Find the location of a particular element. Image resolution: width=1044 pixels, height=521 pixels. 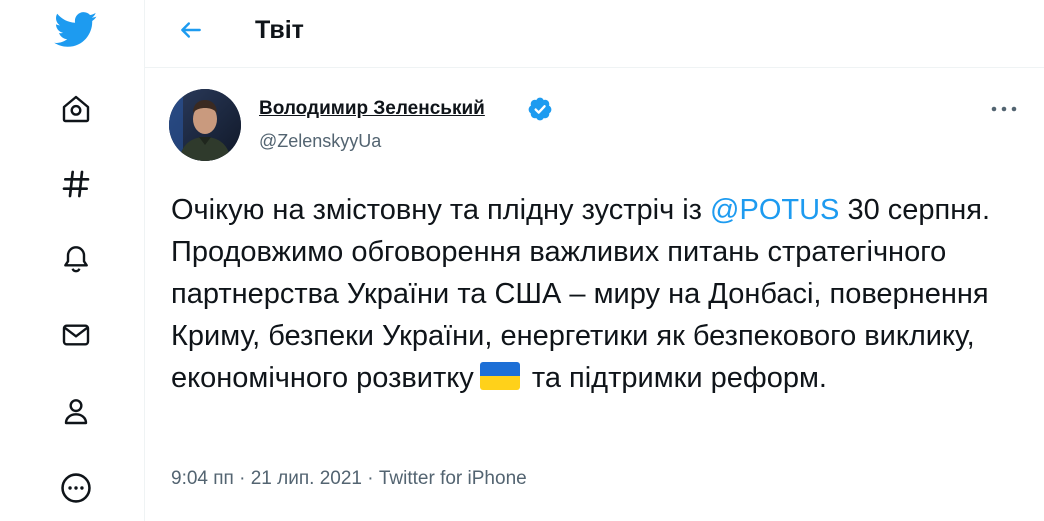

profile-icon is located at coordinates (76, 412).